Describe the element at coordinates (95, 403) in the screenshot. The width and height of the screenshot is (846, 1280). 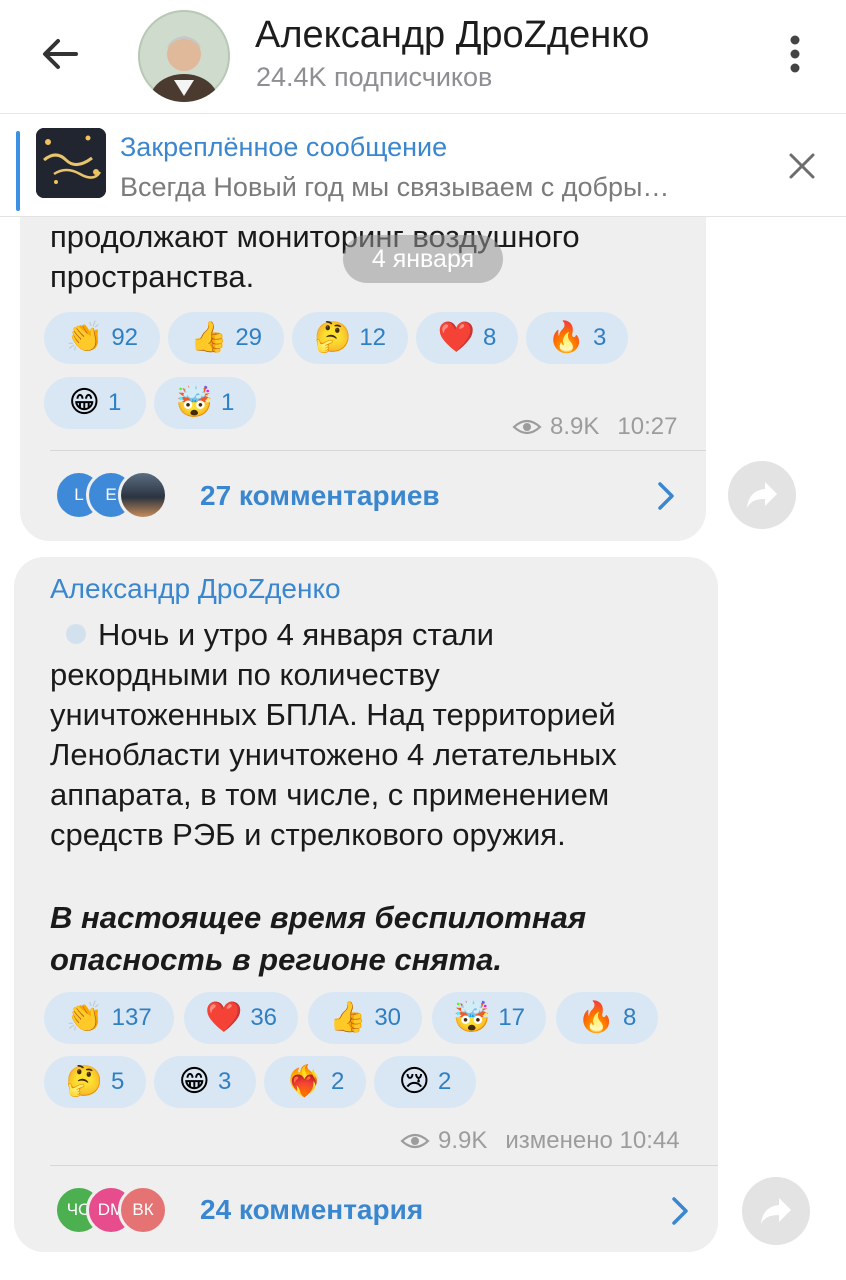
I see `reaction-chip: 😁 1` at that location.